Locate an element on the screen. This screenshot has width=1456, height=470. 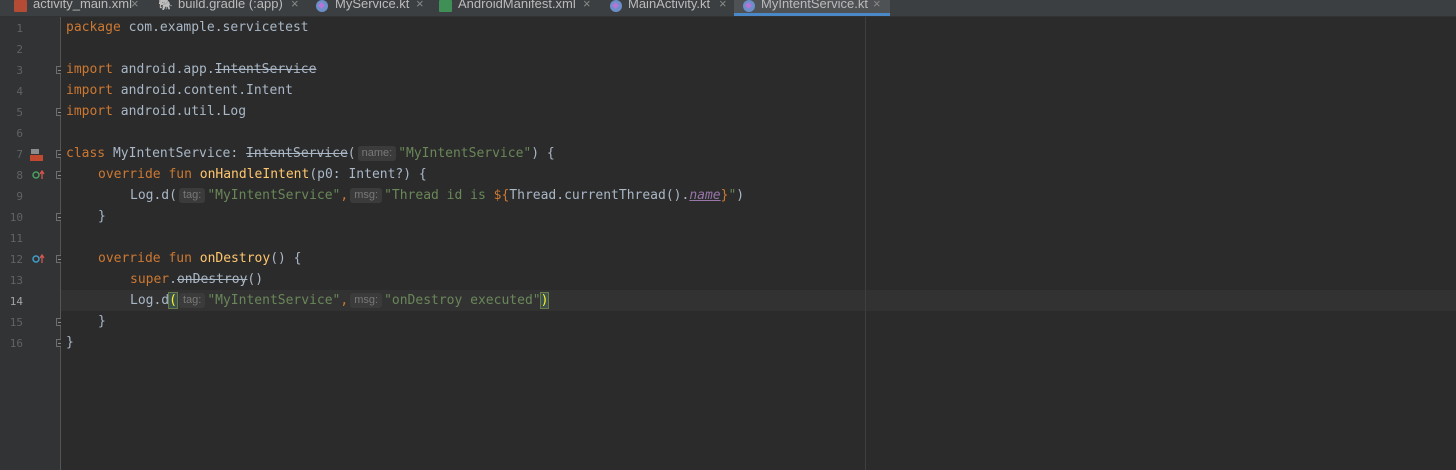
line-number: 7 is located at coordinates (19, 154).